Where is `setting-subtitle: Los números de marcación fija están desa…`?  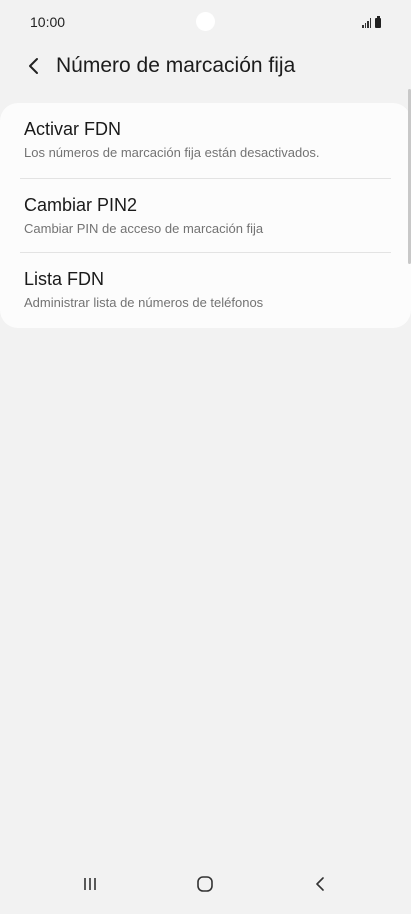
setting-subtitle: Los números de marcación fija están desa… is located at coordinates (172, 152).